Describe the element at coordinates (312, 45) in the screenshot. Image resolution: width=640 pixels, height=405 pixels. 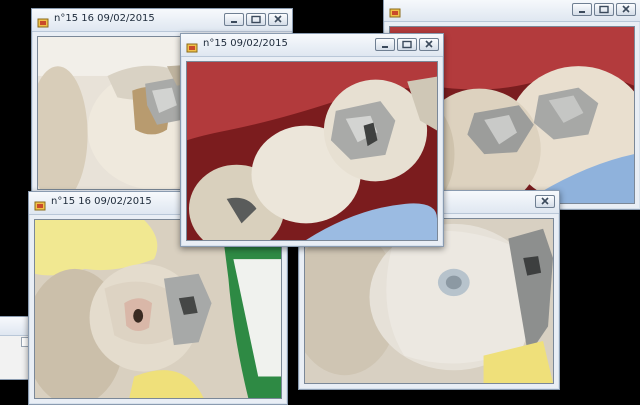
I see `window-titlebar: n°15 09/02/2015` at that location.